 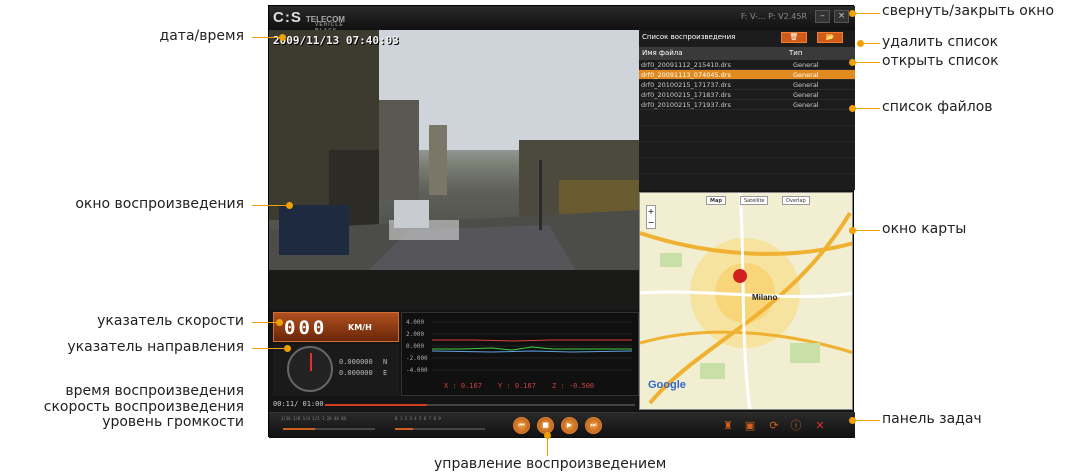 What do you see at coordinates (686, 95) in the screenshot?
I see `file-name: drf0_20100215_171837.drs` at bounding box center [686, 95].